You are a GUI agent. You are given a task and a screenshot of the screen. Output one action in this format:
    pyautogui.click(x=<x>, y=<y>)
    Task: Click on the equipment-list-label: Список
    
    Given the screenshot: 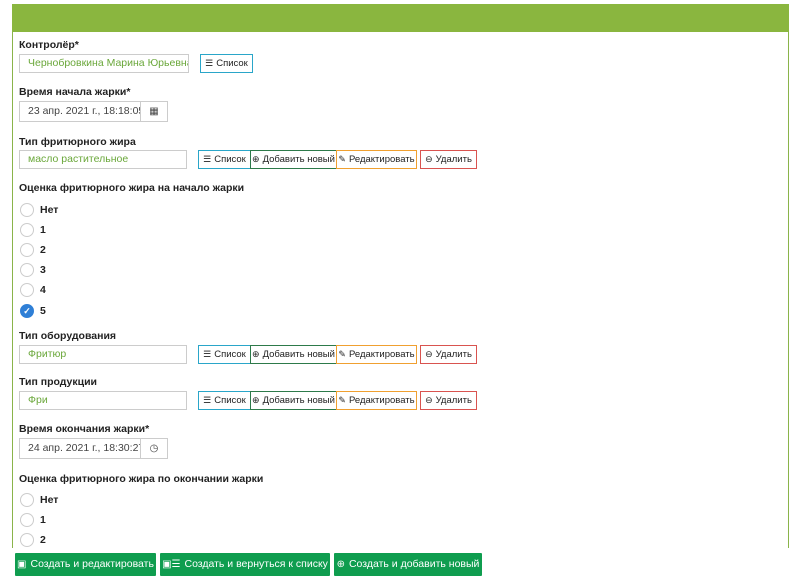 What is the action you would take?
    pyautogui.click(x=230, y=354)
    